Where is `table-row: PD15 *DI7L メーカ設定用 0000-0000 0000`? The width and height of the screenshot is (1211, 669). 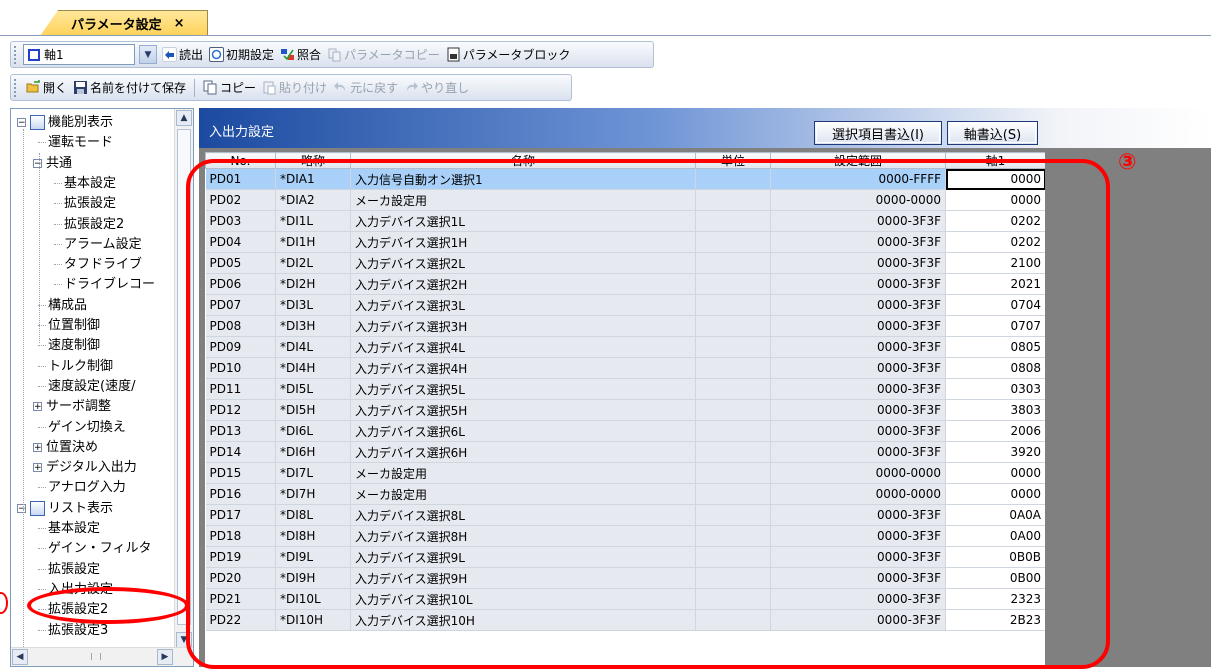 table-row: PD15 *DI7L メーカ設定用 0000-0000 0000 is located at coordinates (625, 473).